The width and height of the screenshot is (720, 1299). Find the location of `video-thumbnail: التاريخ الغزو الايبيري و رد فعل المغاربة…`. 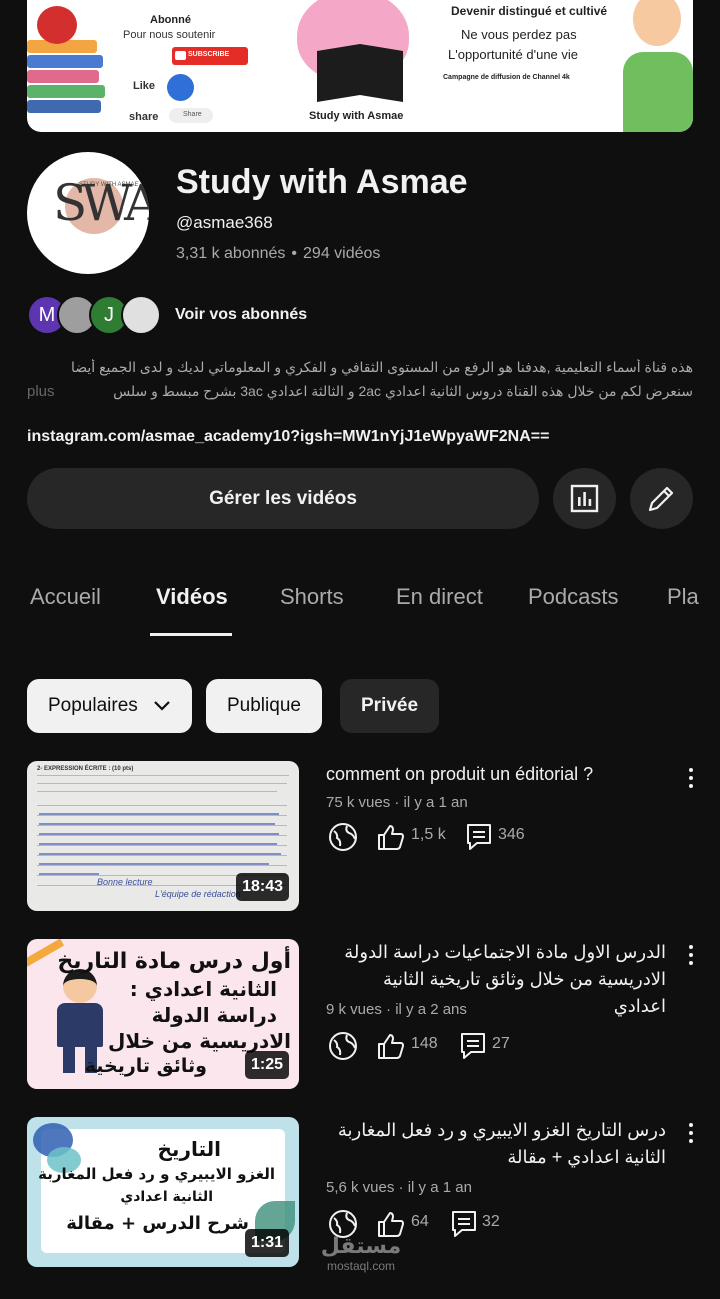

video-thumbnail: التاريخ الغزو الايبيري و رد فعل المغاربة… is located at coordinates (163, 1192).